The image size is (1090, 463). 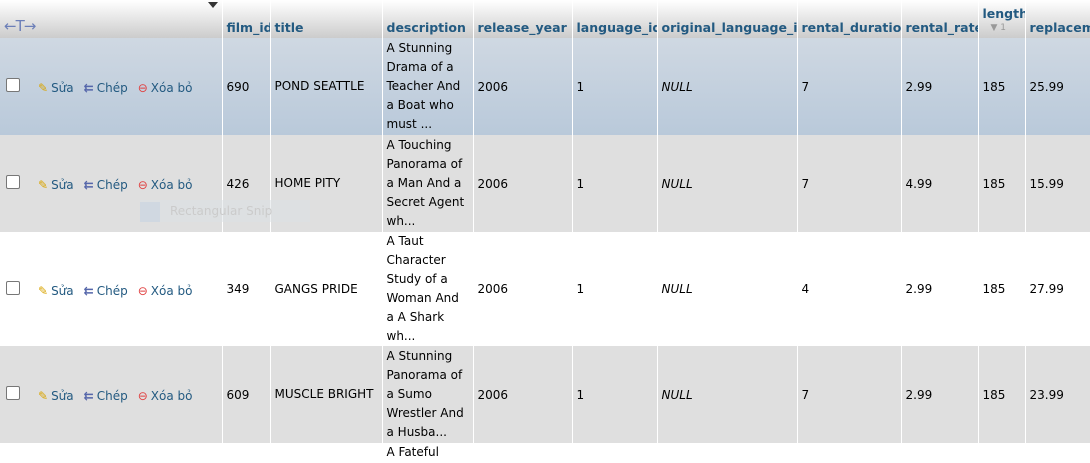 I want to click on column-header-release_year: release_year, so click(x=523, y=19).